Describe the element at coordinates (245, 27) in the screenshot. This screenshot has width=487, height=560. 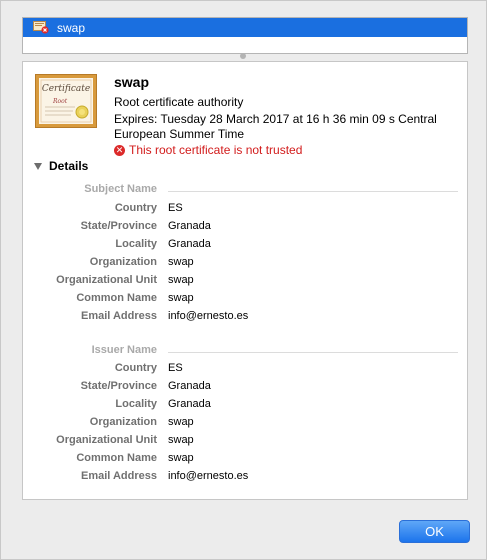
I see `certificate-list-item: swap` at that location.